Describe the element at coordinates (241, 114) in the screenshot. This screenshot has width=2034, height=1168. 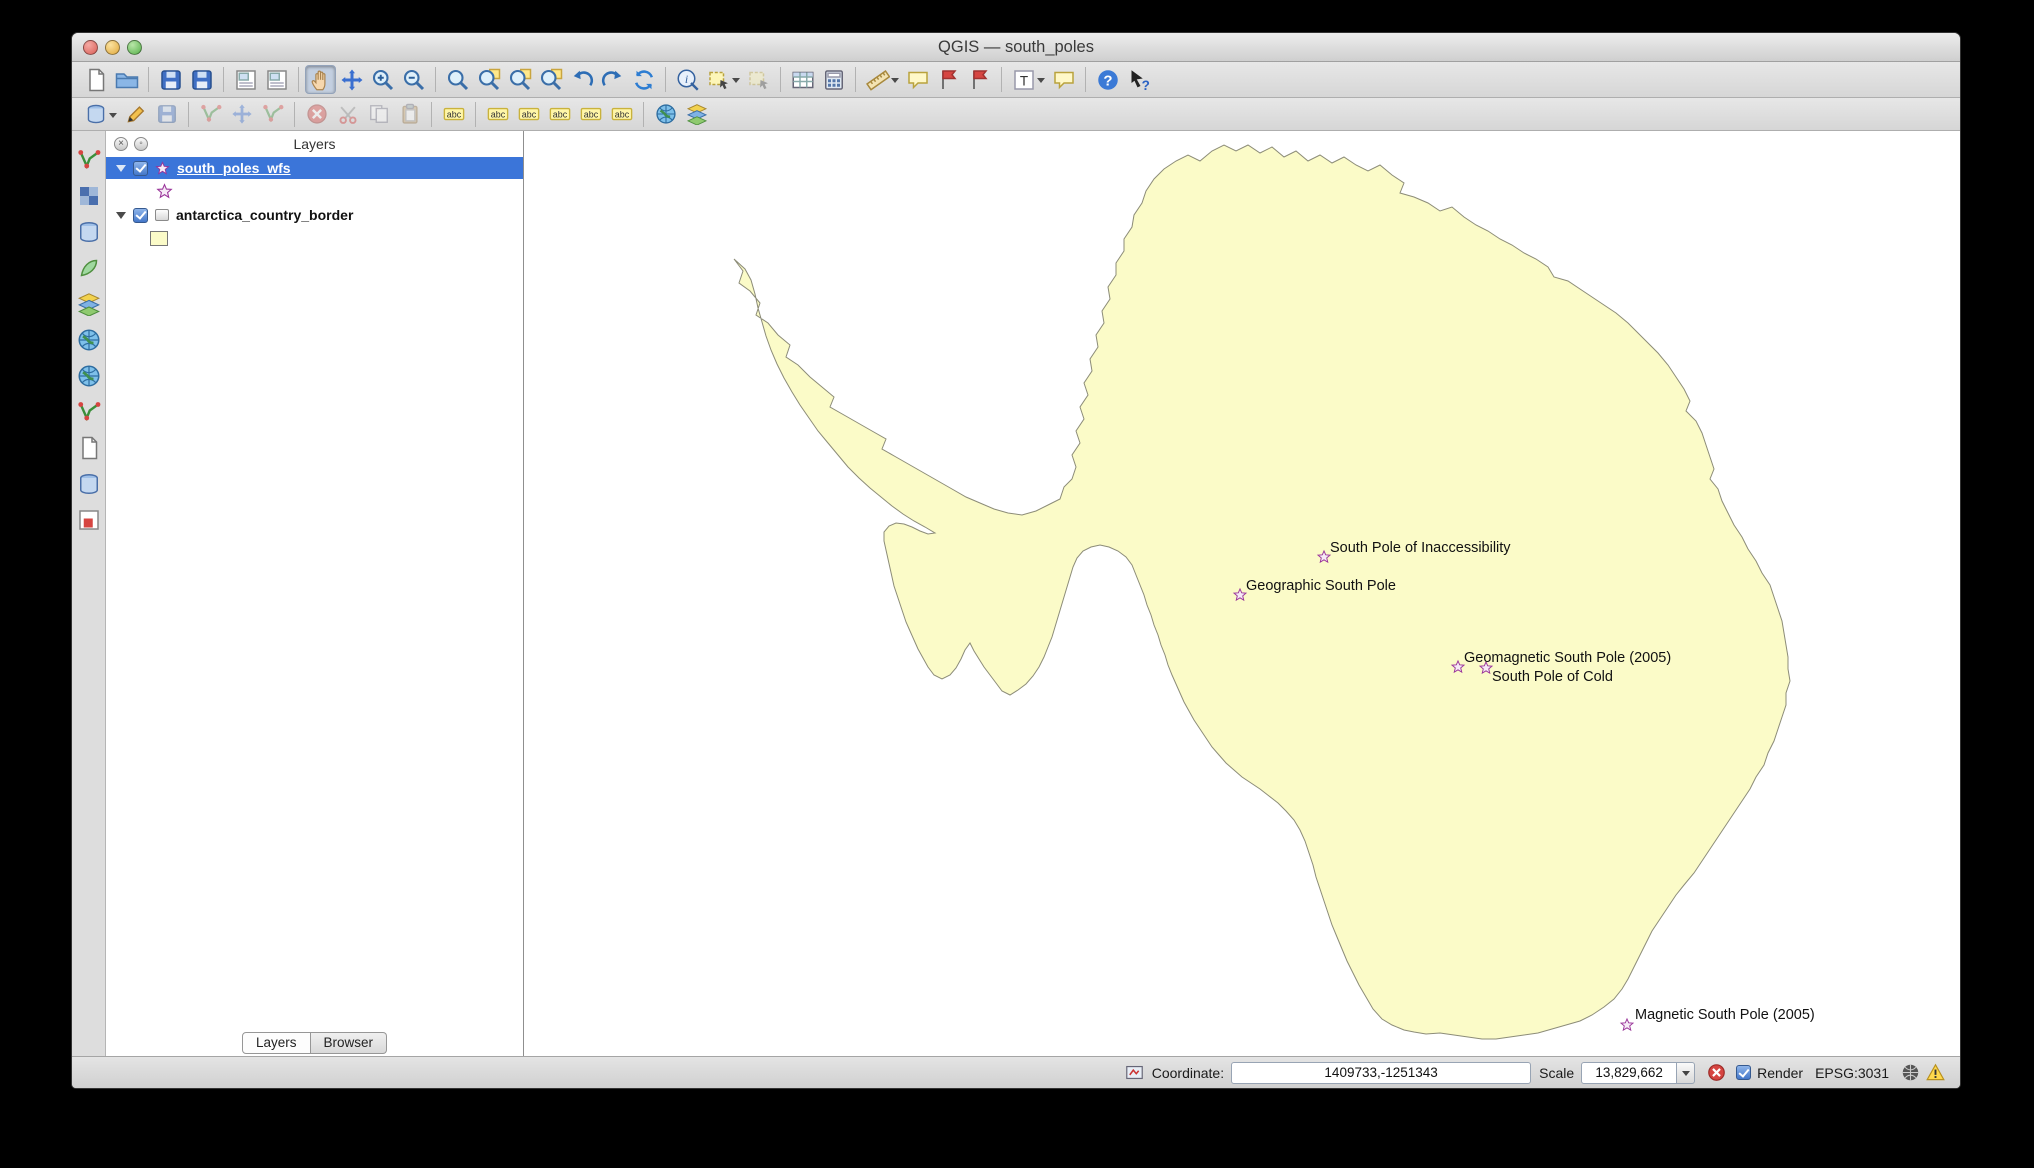
I see `move-feature-button` at that location.